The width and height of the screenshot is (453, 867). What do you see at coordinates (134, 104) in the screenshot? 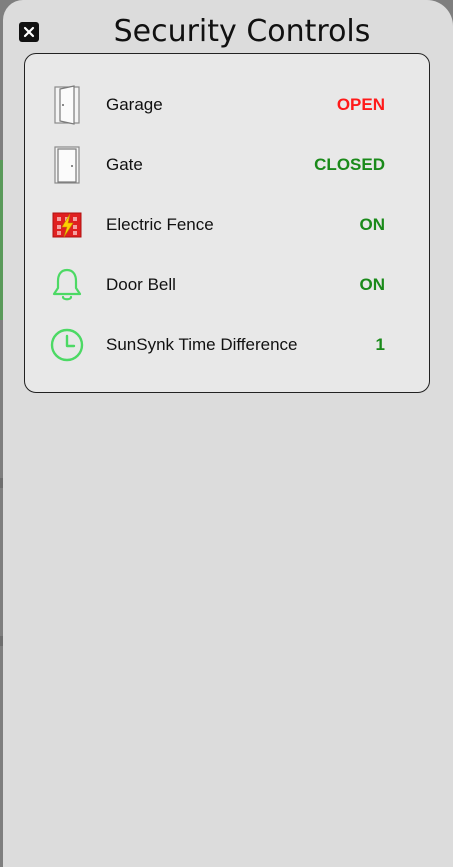
I see `security-item-label: Garage` at bounding box center [134, 104].